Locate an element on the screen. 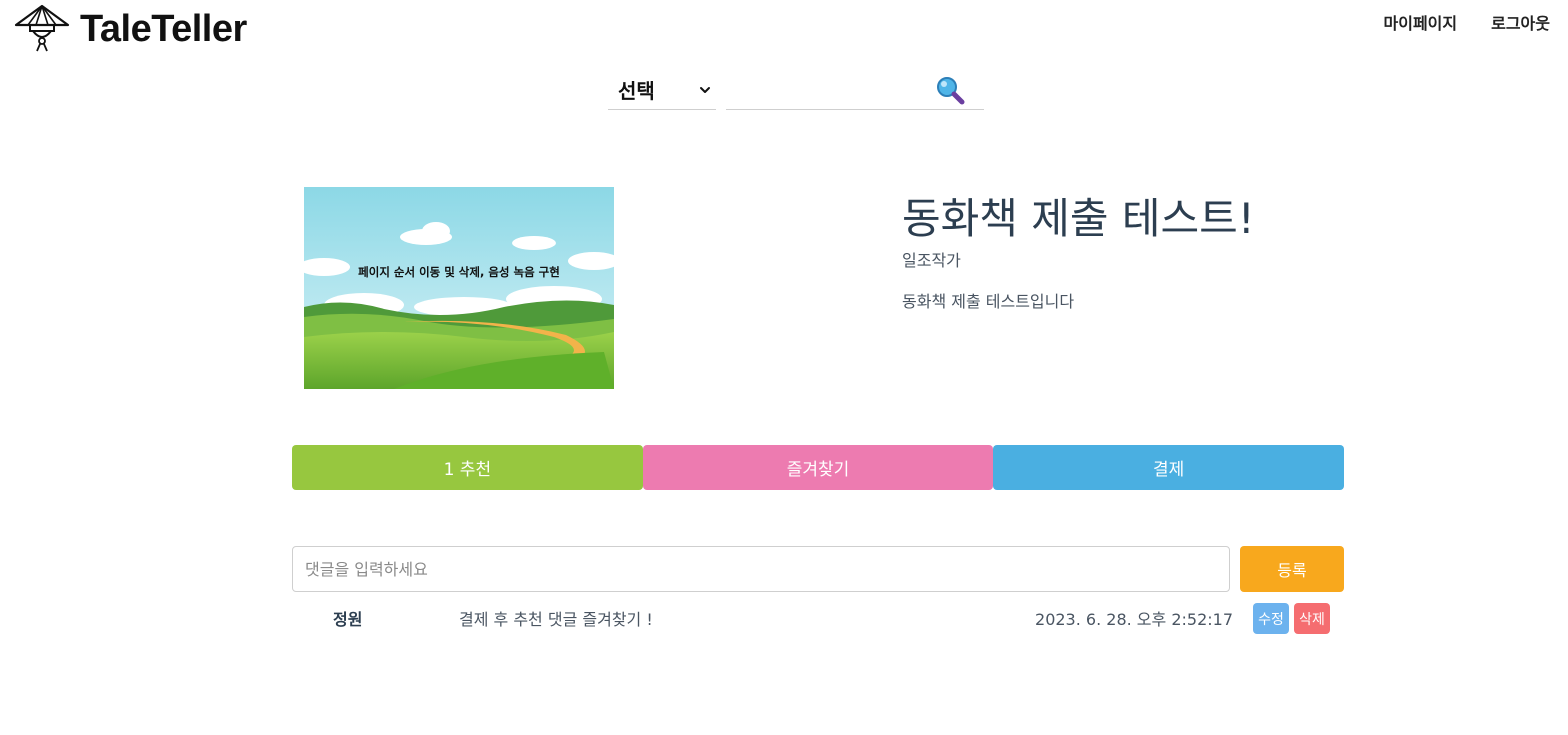 This screenshot has height=735, width=1568. logout-link: 로그아웃 is located at coordinates (1520, 22).